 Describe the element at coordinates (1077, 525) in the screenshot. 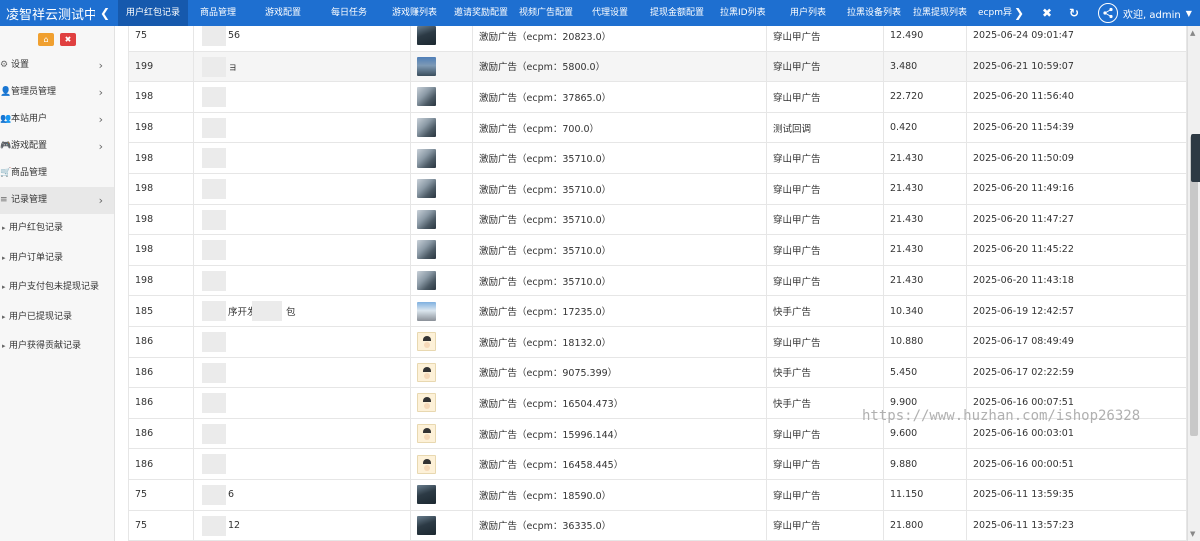

I see `cell-time: 2025-06-11 13:57:23` at that location.